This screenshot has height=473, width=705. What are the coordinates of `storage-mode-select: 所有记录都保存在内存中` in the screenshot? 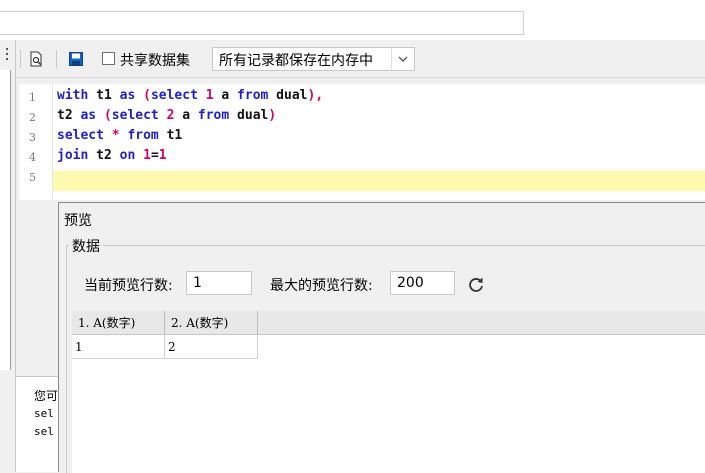 It's located at (313, 59).